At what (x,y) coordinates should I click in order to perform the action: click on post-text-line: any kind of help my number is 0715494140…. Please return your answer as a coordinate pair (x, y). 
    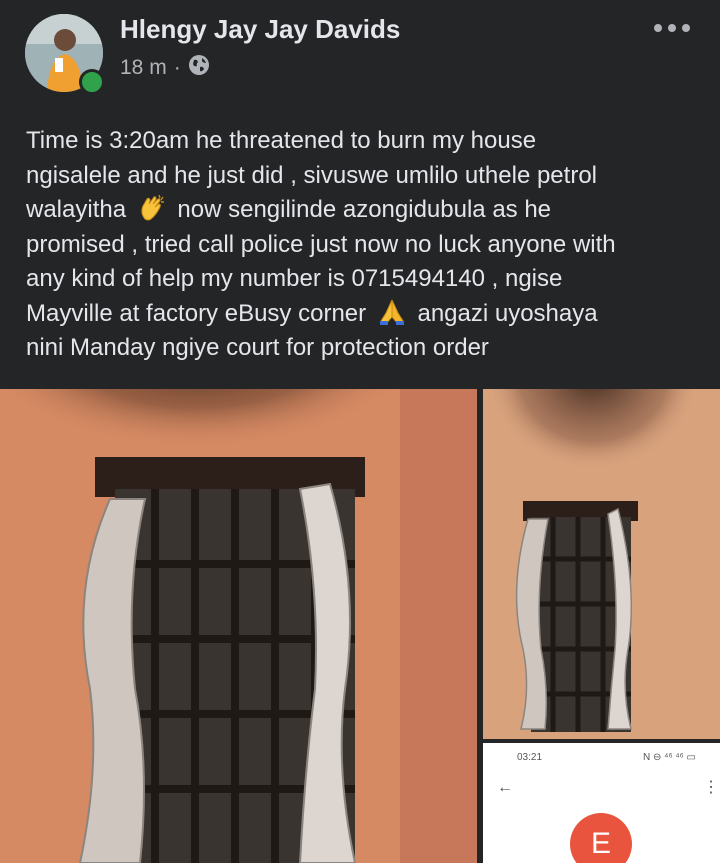
    Looking at the image, I should click on (294, 278).